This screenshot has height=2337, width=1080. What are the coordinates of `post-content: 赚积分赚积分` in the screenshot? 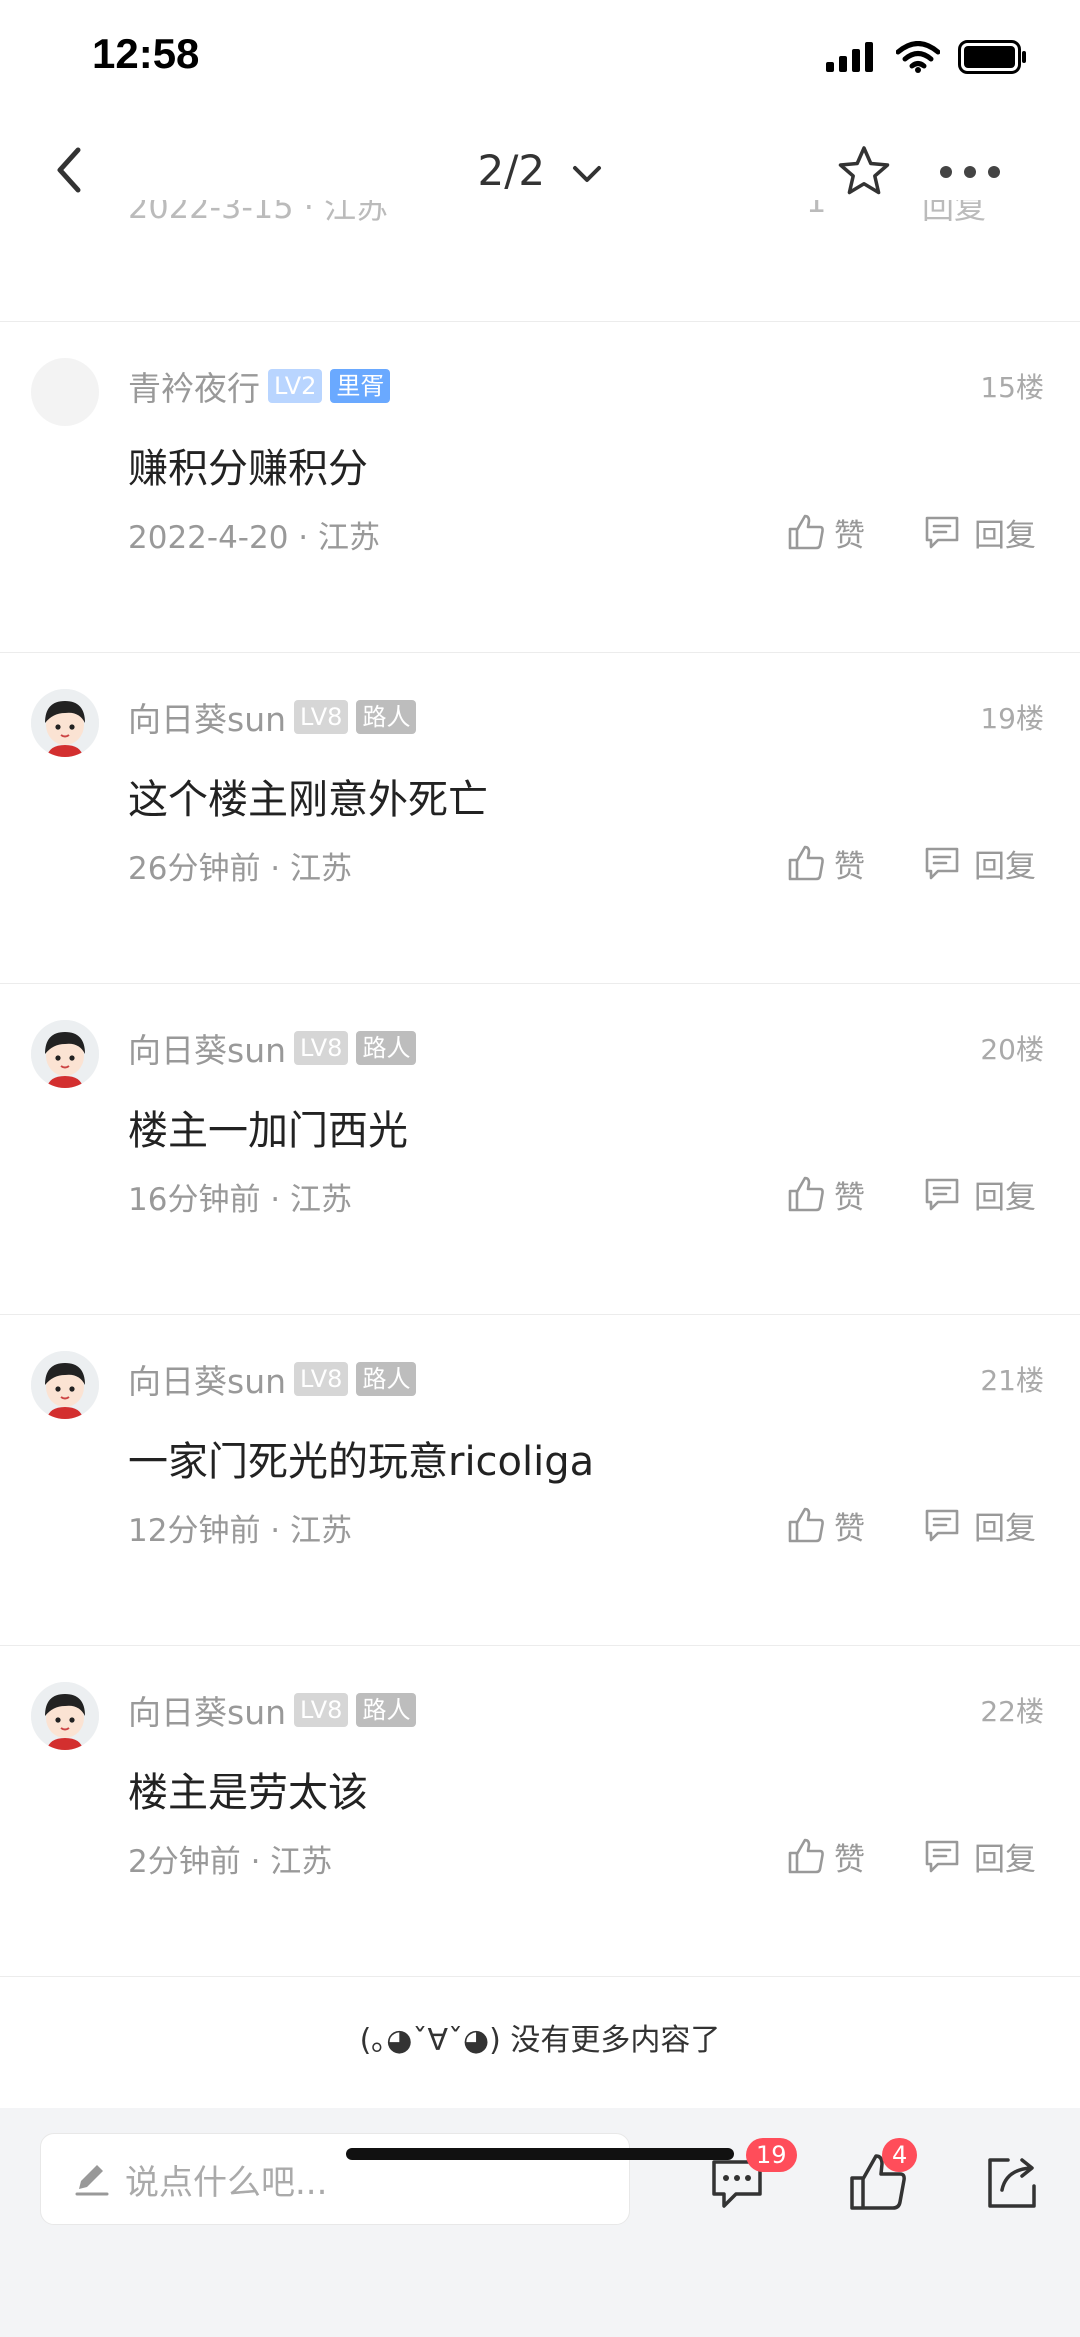 It's located at (248, 469).